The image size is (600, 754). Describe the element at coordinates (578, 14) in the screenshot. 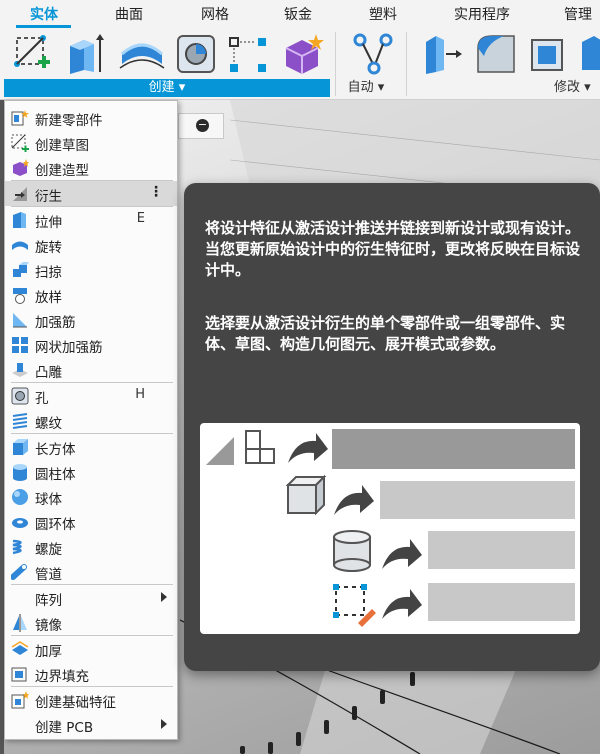

I see `tab-manage: 管理` at that location.